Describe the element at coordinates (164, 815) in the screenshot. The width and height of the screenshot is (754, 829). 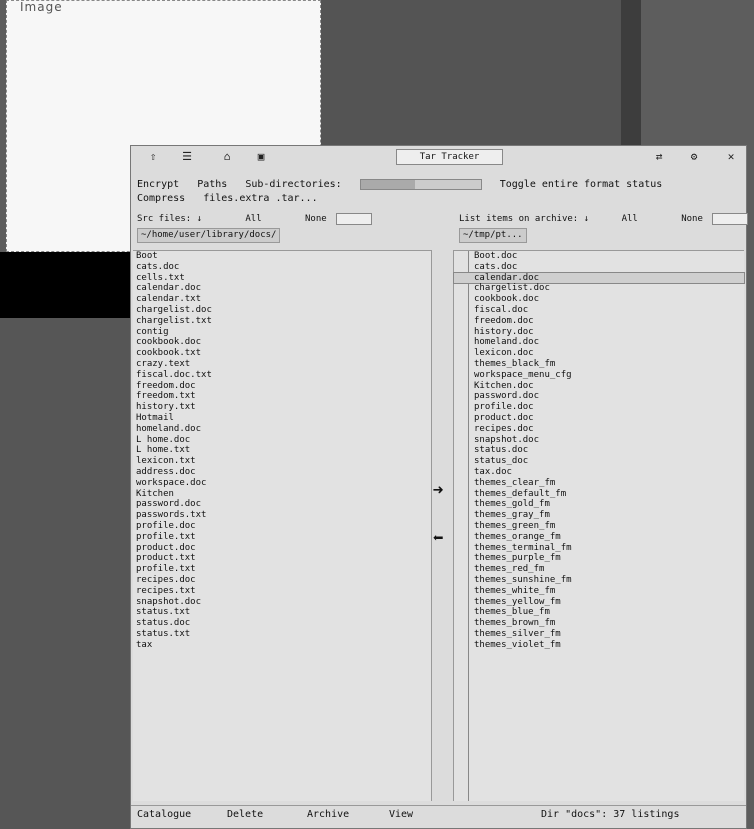
I see `catalogue-button: Catalogue` at that location.